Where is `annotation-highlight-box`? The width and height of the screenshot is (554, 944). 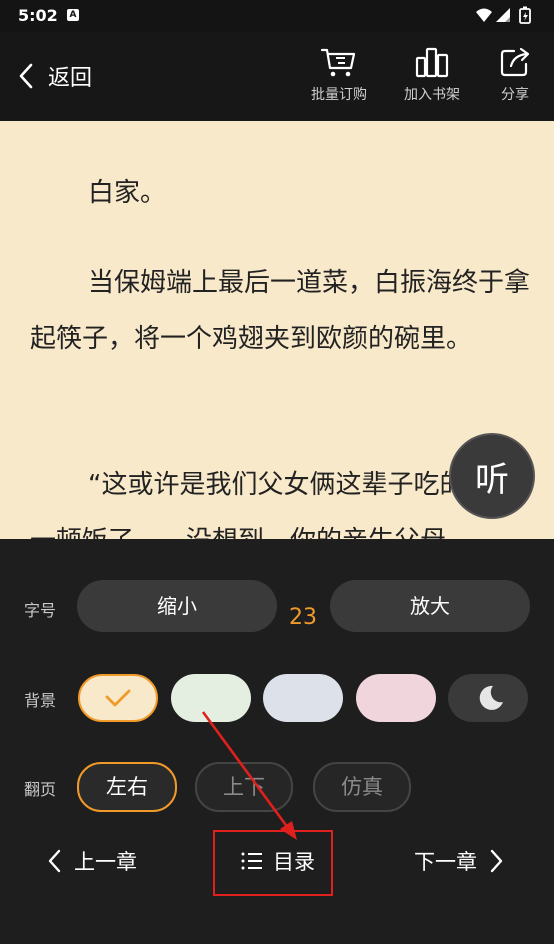 annotation-highlight-box is located at coordinates (273, 863).